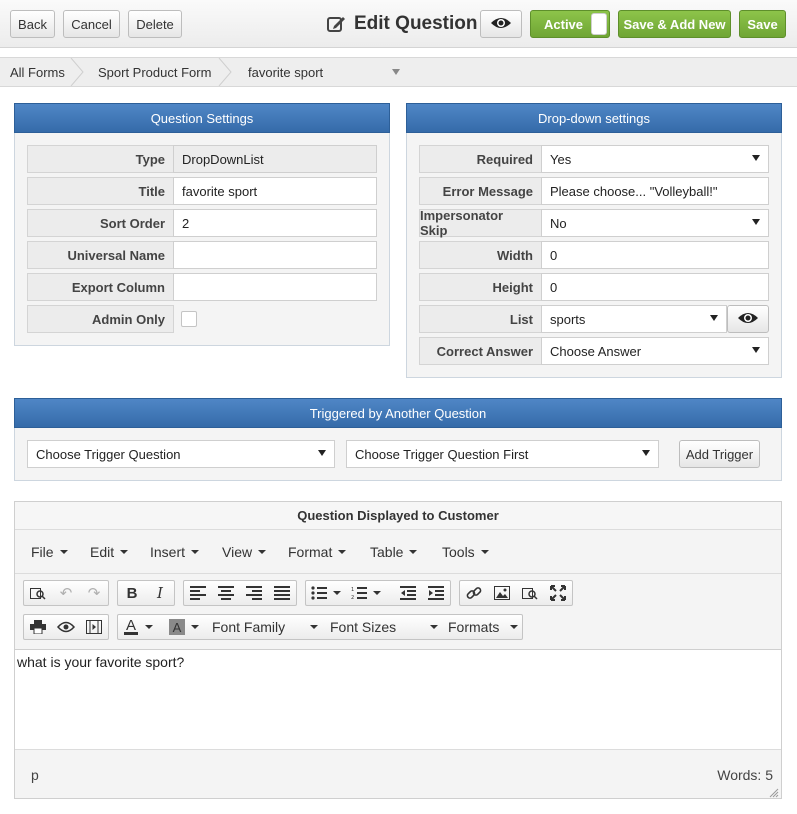 This screenshot has height=814, width=797. I want to click on text-color-icon: A, so click(131, 627).